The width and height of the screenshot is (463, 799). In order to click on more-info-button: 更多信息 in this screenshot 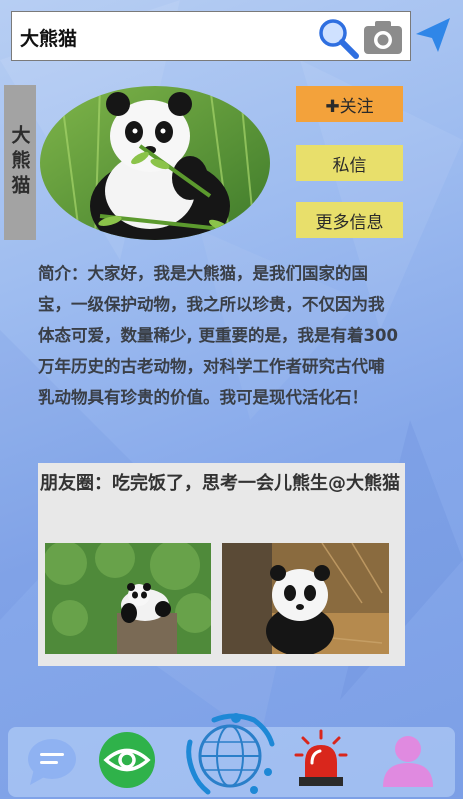, I will do `click(349, 220)`.